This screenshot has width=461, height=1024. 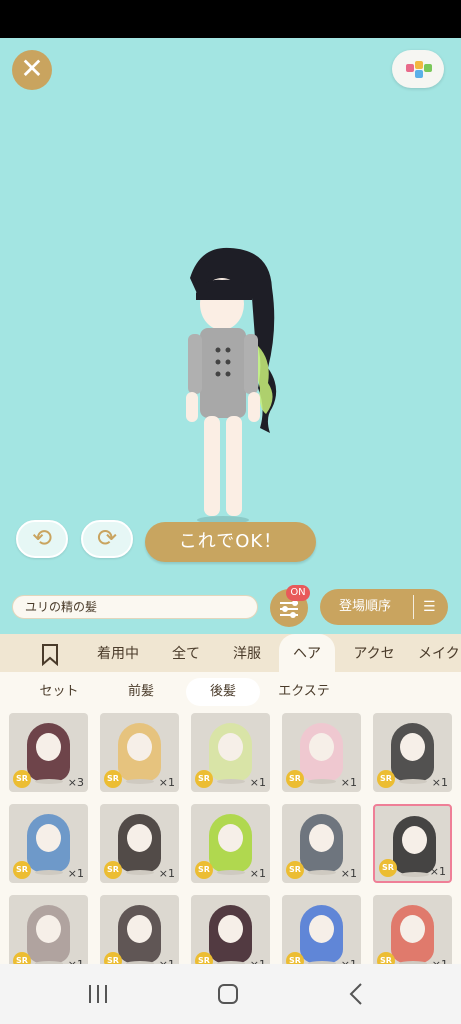 What do you see at coordinates (247, 653) in the screenshot?
I see `tab-clothes: 洋服` at bounding box center [247, 653].